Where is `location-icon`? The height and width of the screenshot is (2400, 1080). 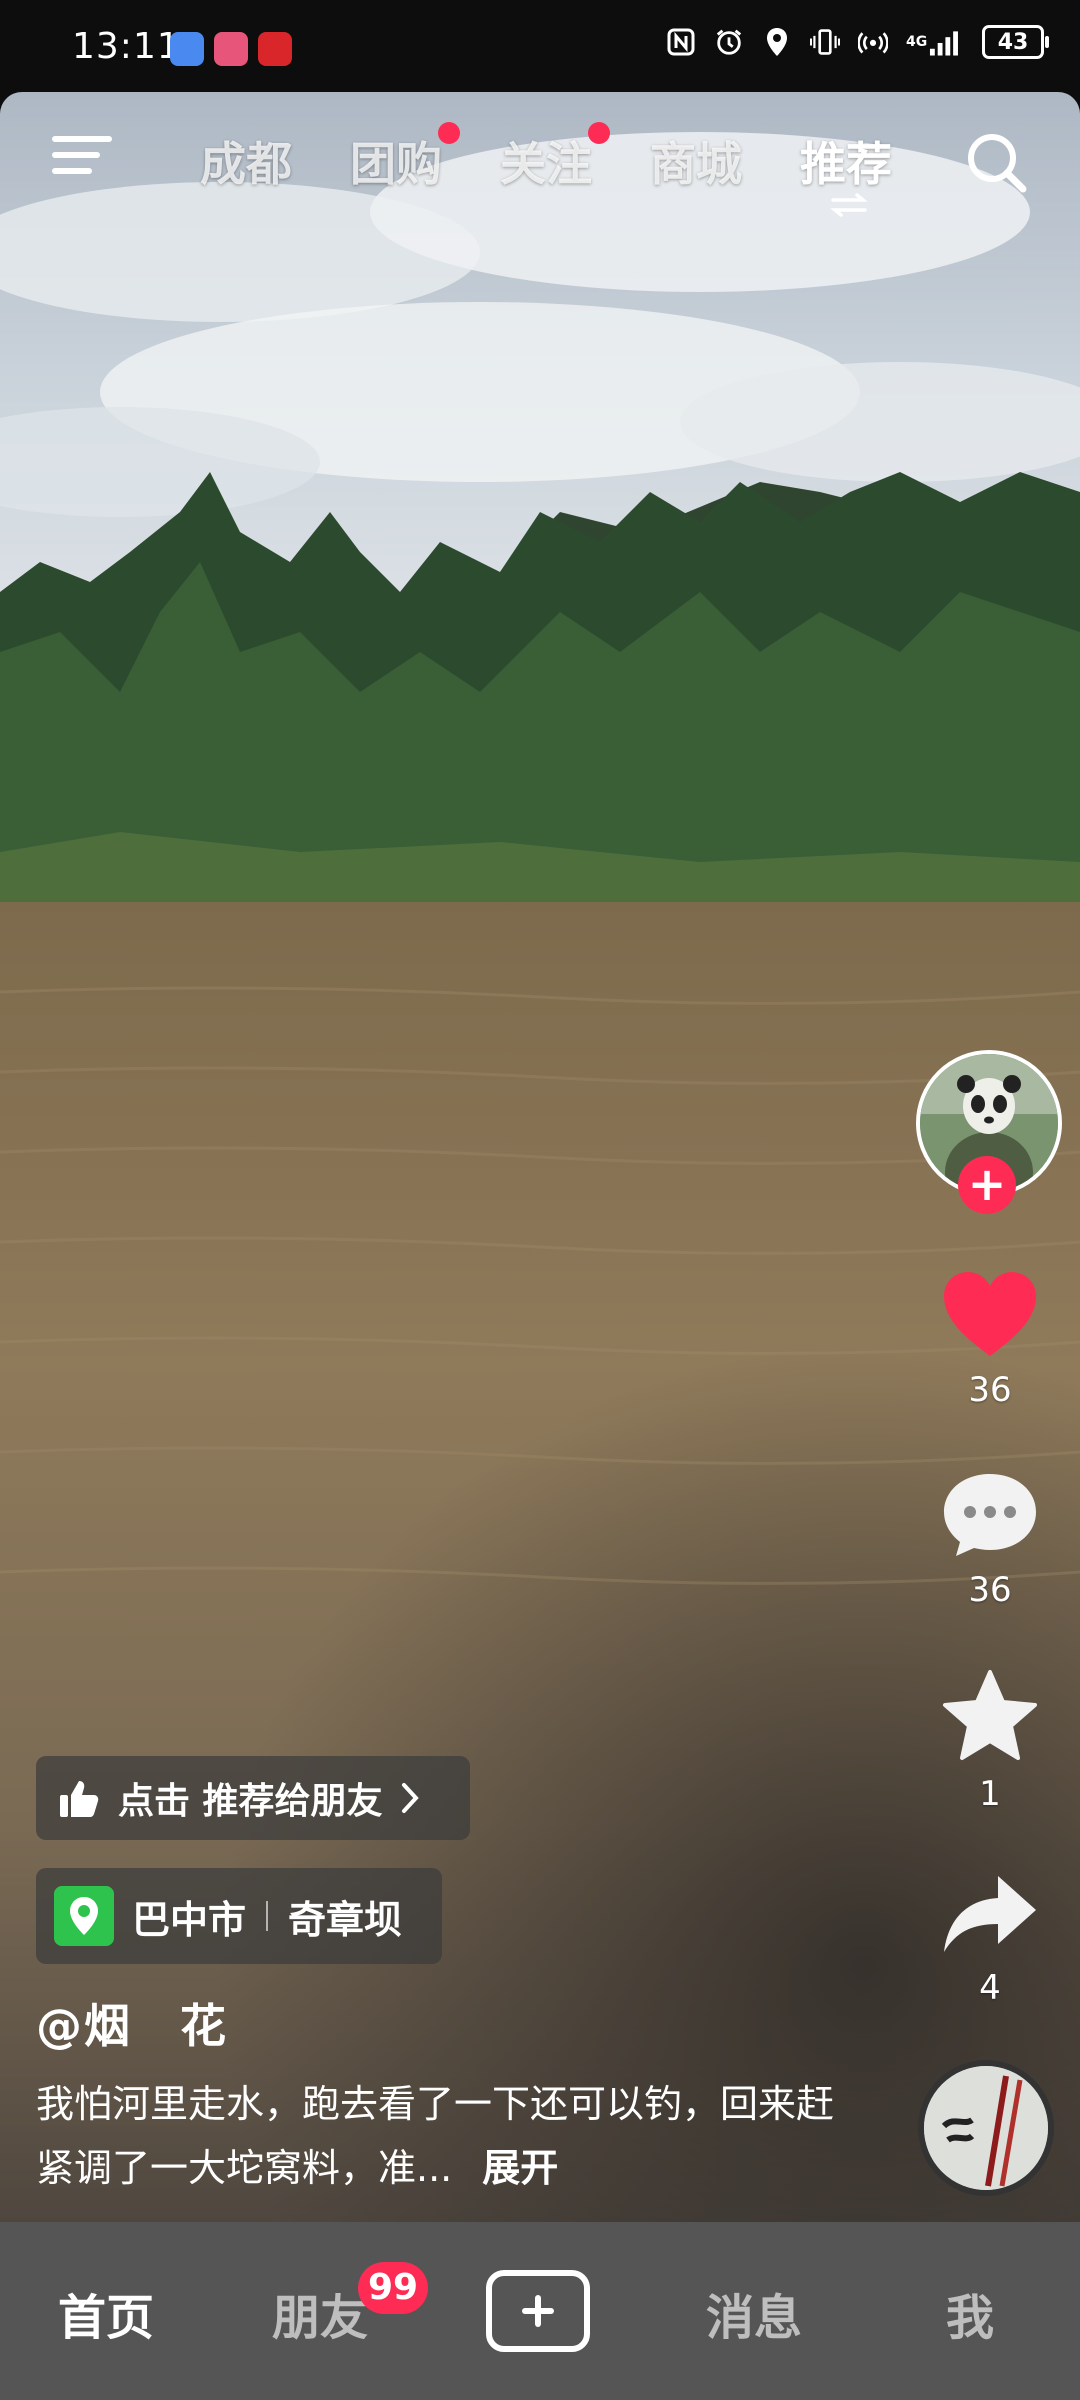 location-icon is located at coordinates (777, 42).